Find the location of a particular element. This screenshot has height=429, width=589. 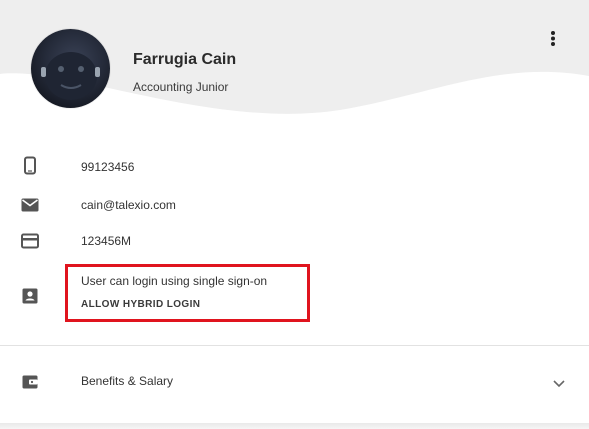

sso-status-text: User can login using single sign-on is located at coordinates (174, 281).